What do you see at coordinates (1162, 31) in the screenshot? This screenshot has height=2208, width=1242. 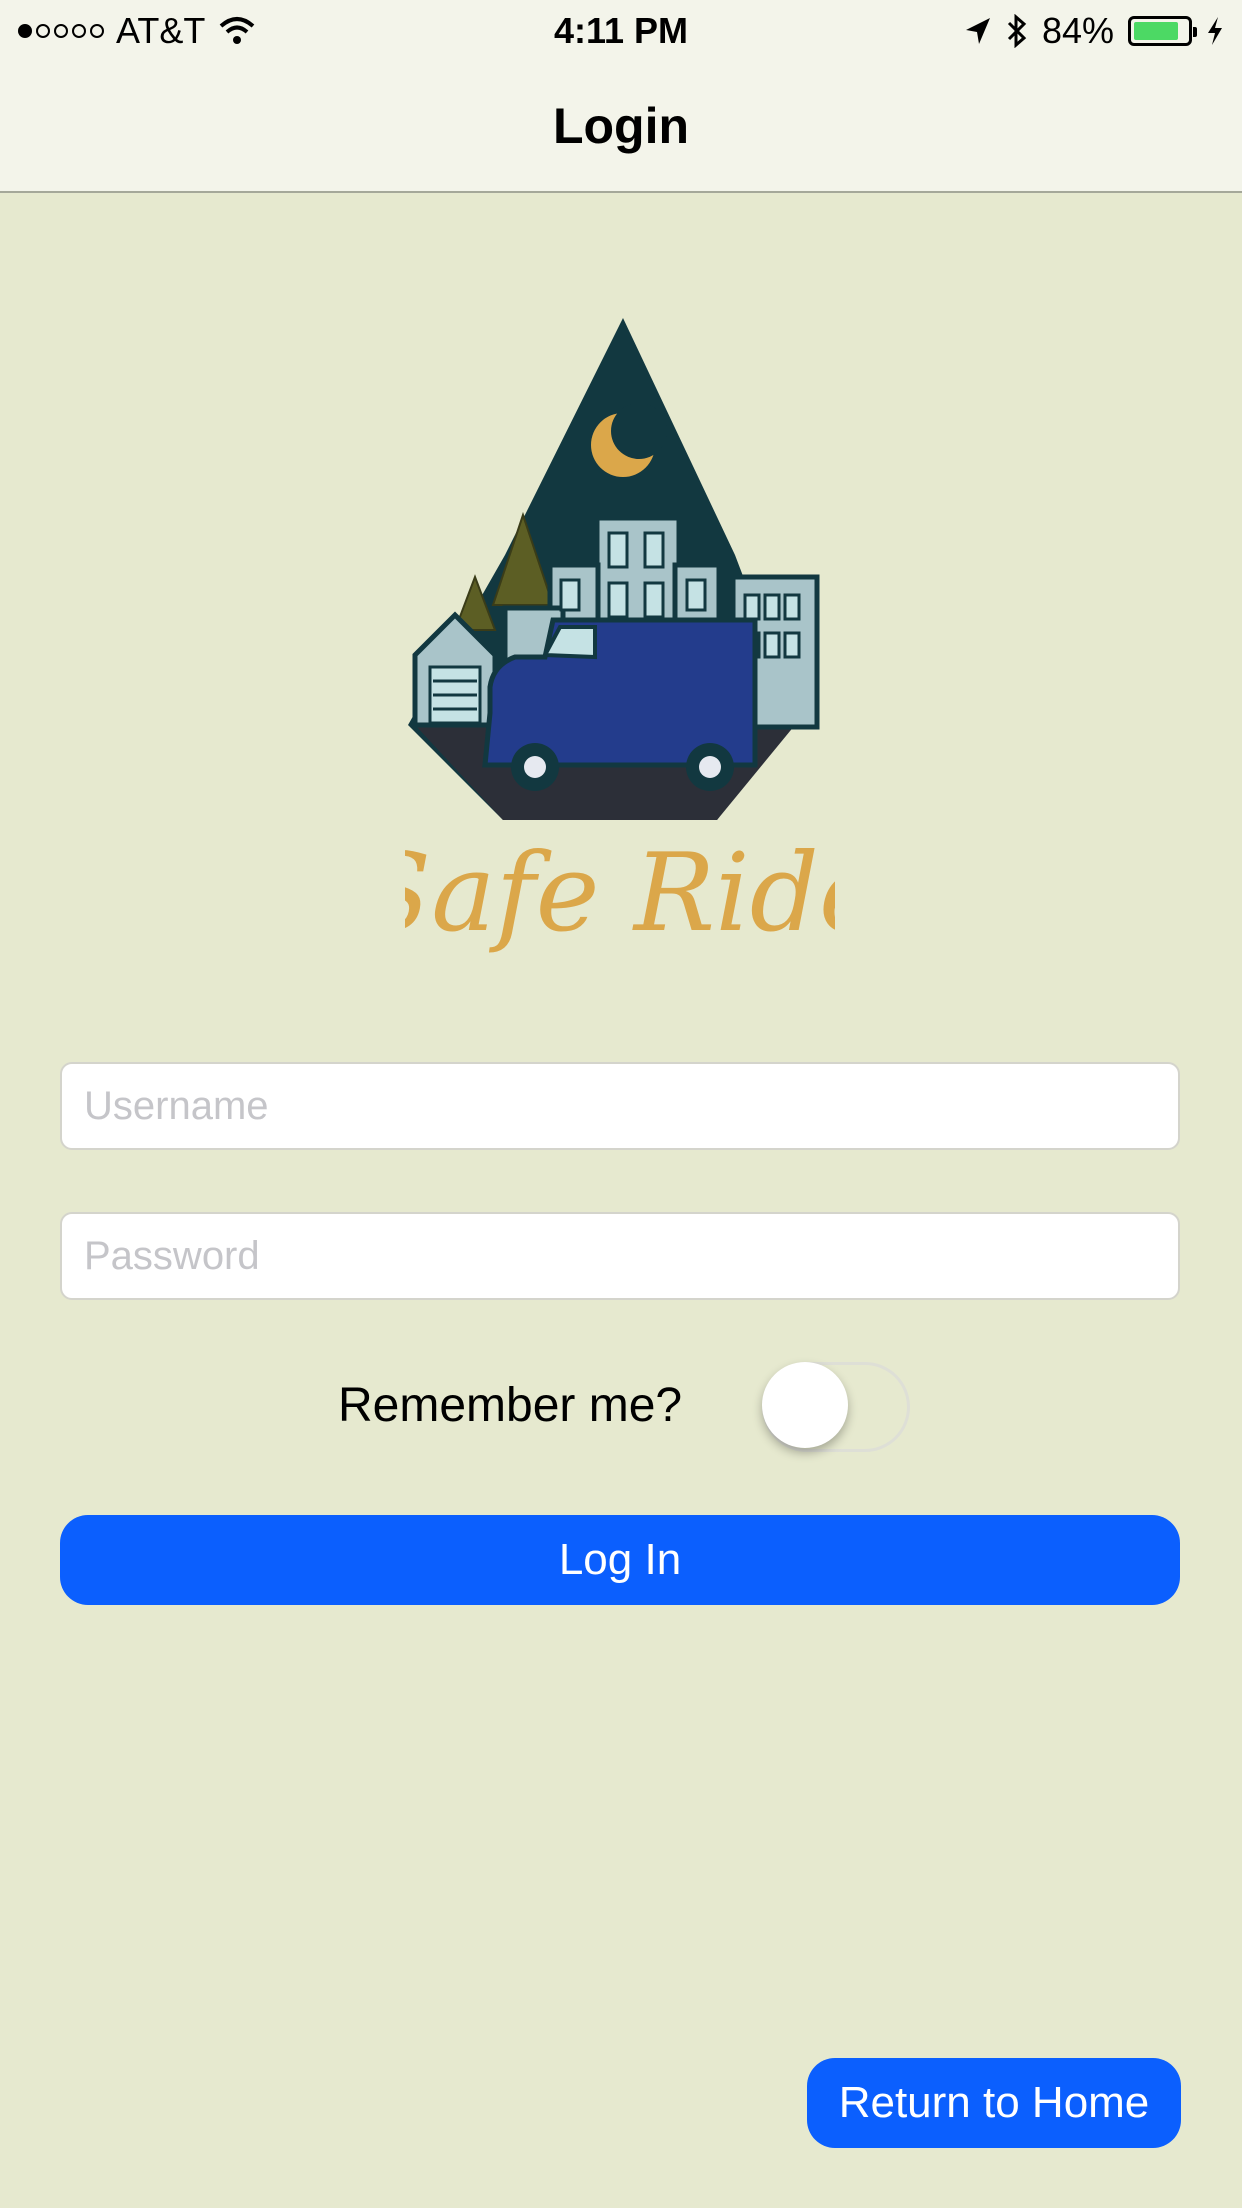 I see `battery-icon` at bounding box center [1162, 31].